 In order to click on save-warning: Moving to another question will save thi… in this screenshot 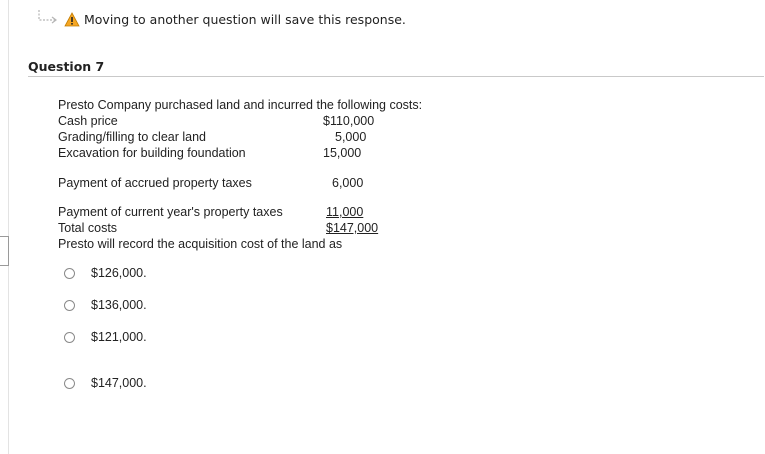, I will do `click(221, 19)`.